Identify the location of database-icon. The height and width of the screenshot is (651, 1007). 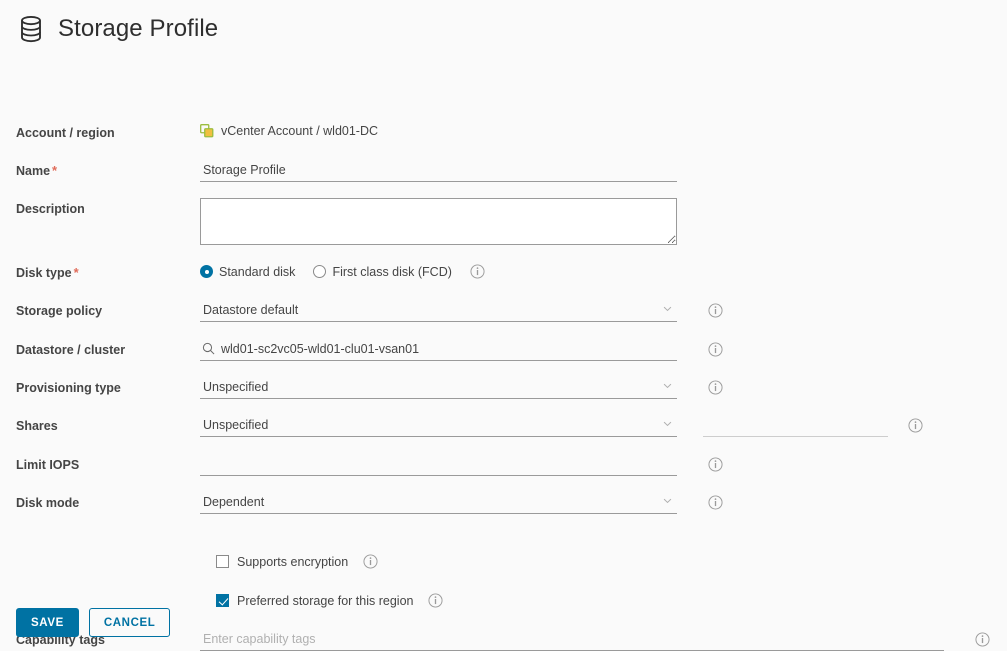
(31, 29).